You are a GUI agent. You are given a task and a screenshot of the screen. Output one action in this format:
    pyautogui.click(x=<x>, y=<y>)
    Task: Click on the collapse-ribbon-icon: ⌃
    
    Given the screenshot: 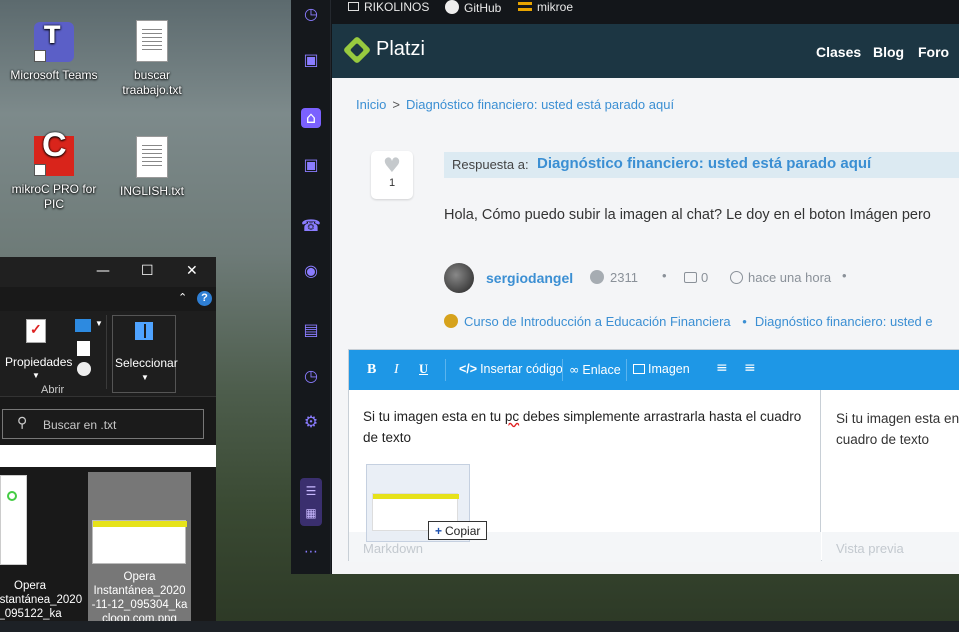 What is the action you would take?
    pyautogui.click(x=182, y=297)
    